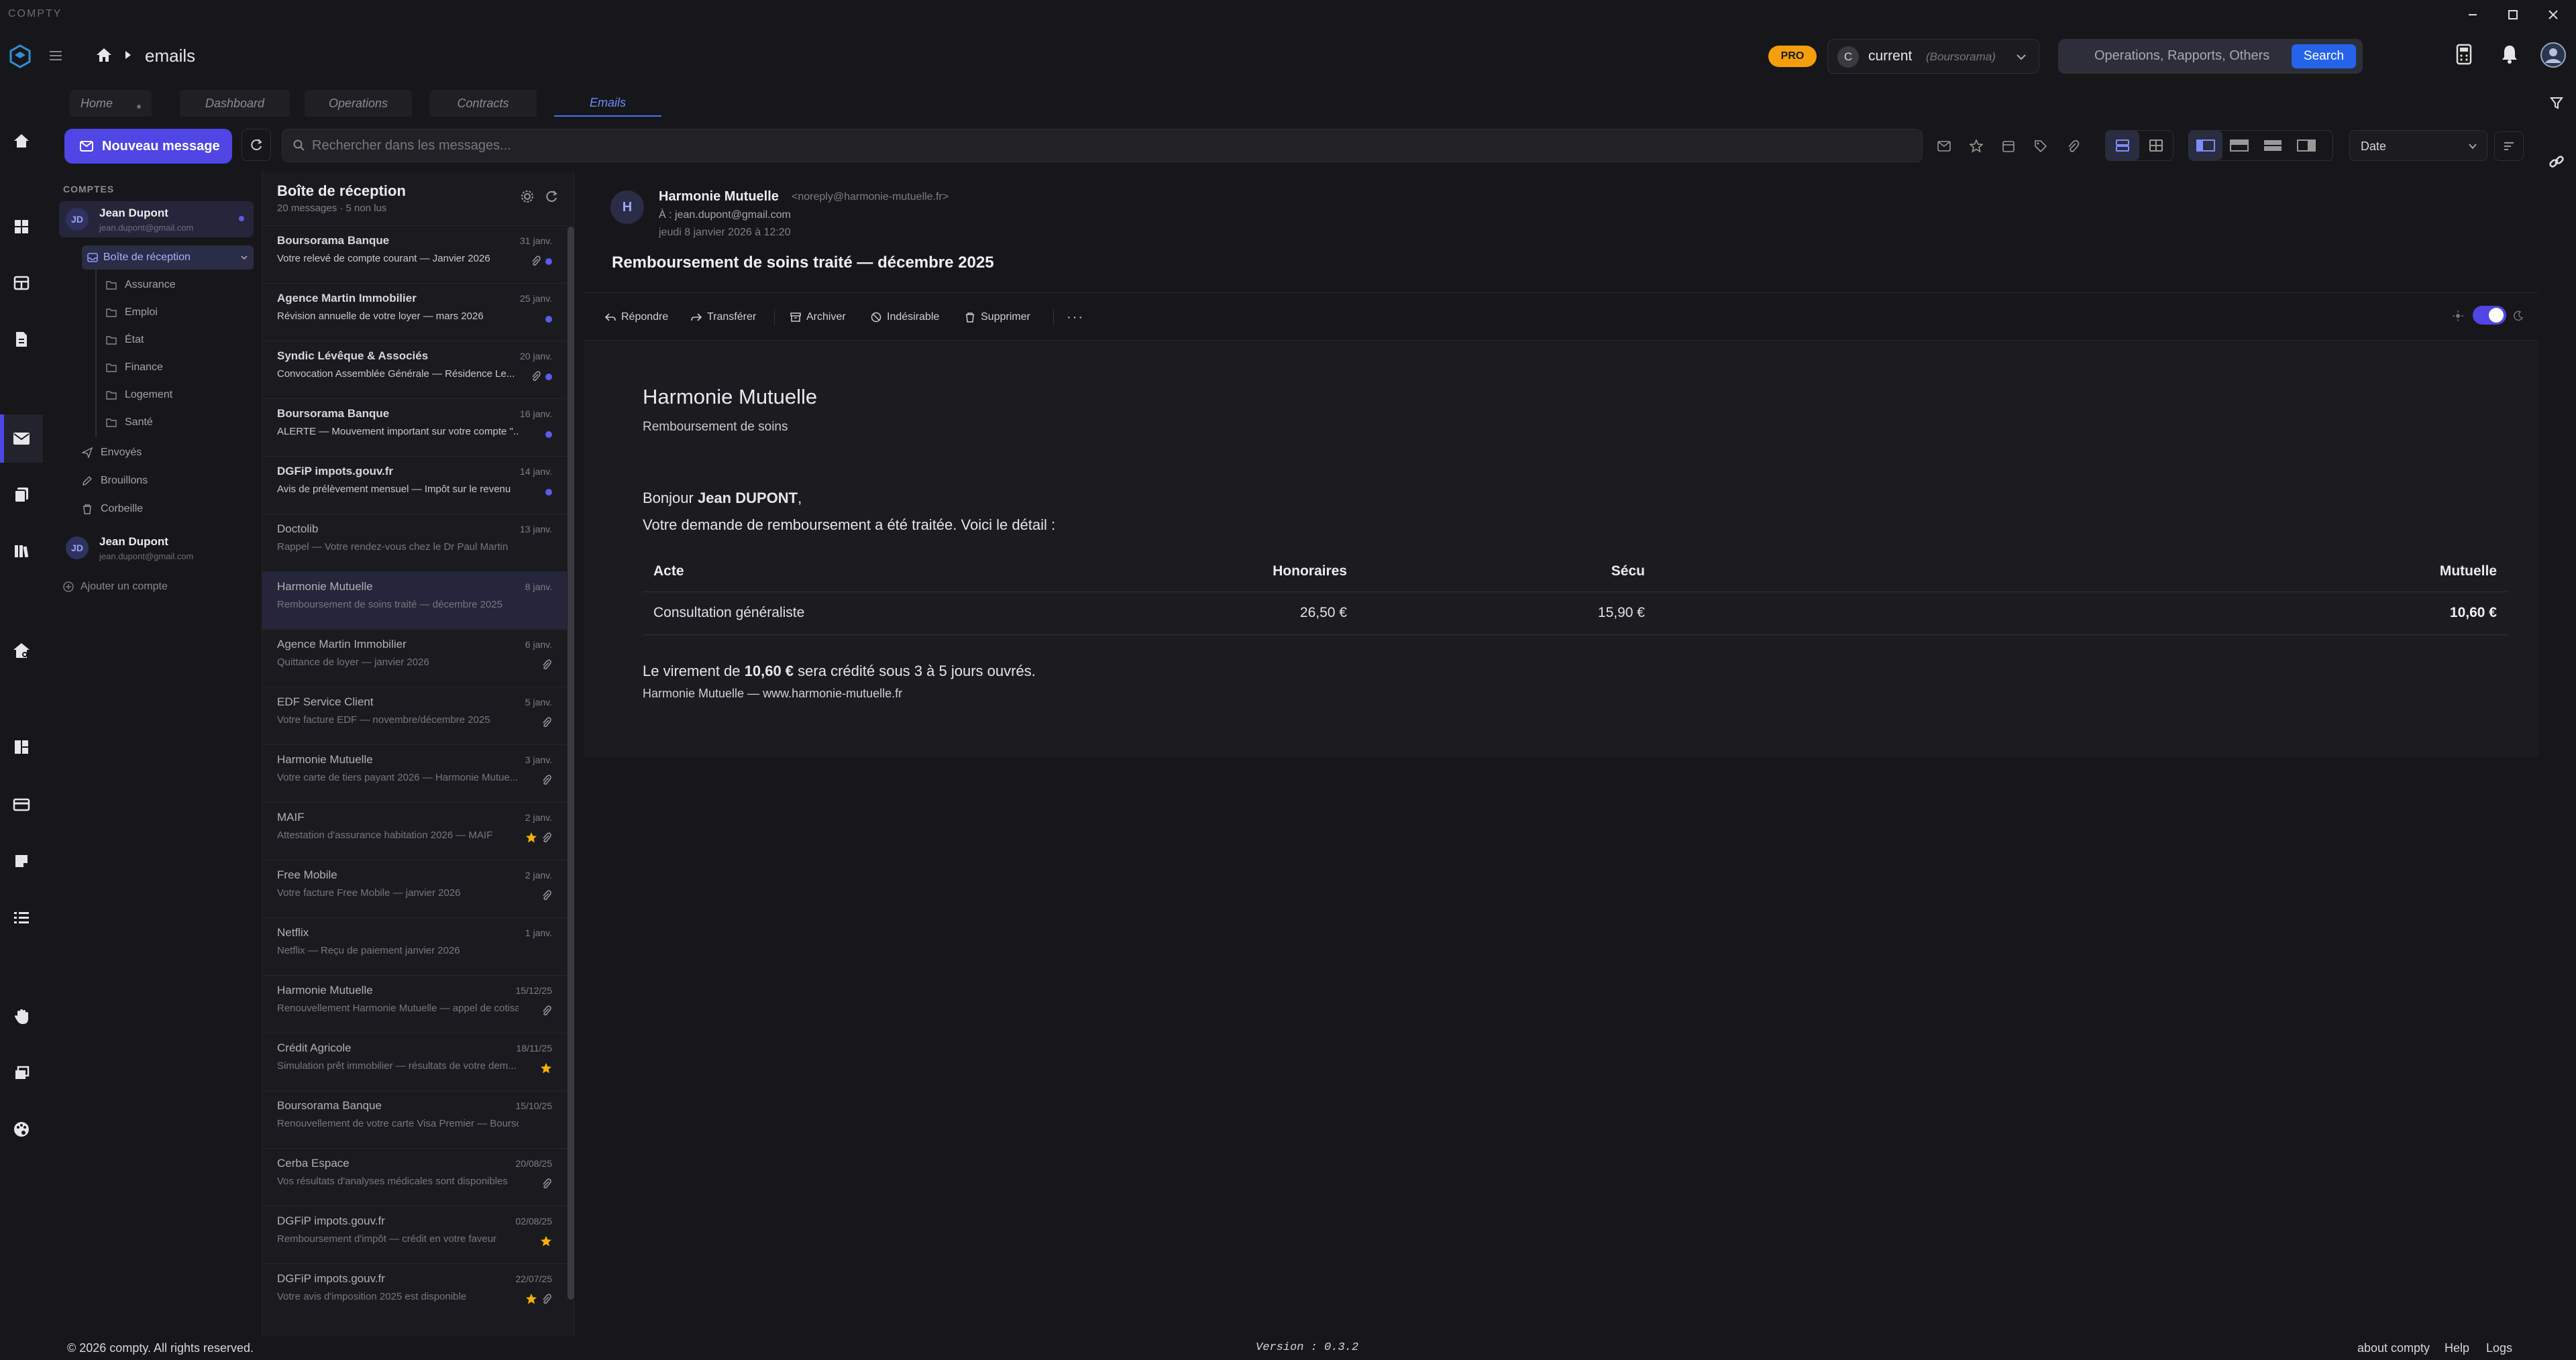 This screenshot has width=2576, height=1360. What do you see at coordinates (2073, 146) in the screenshot?
I see `attachment-filter-icon` at bounding box center [2073, 146].